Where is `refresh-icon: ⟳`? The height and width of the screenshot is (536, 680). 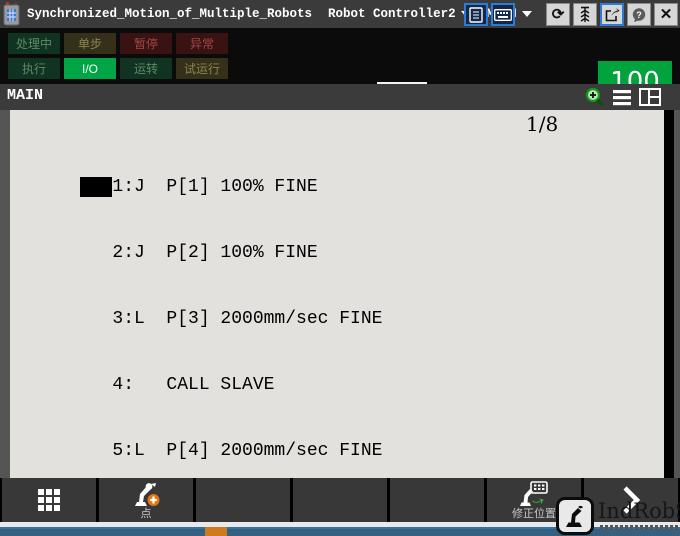 refresh-icon: ⟳ is located at coordinates (558, 14).